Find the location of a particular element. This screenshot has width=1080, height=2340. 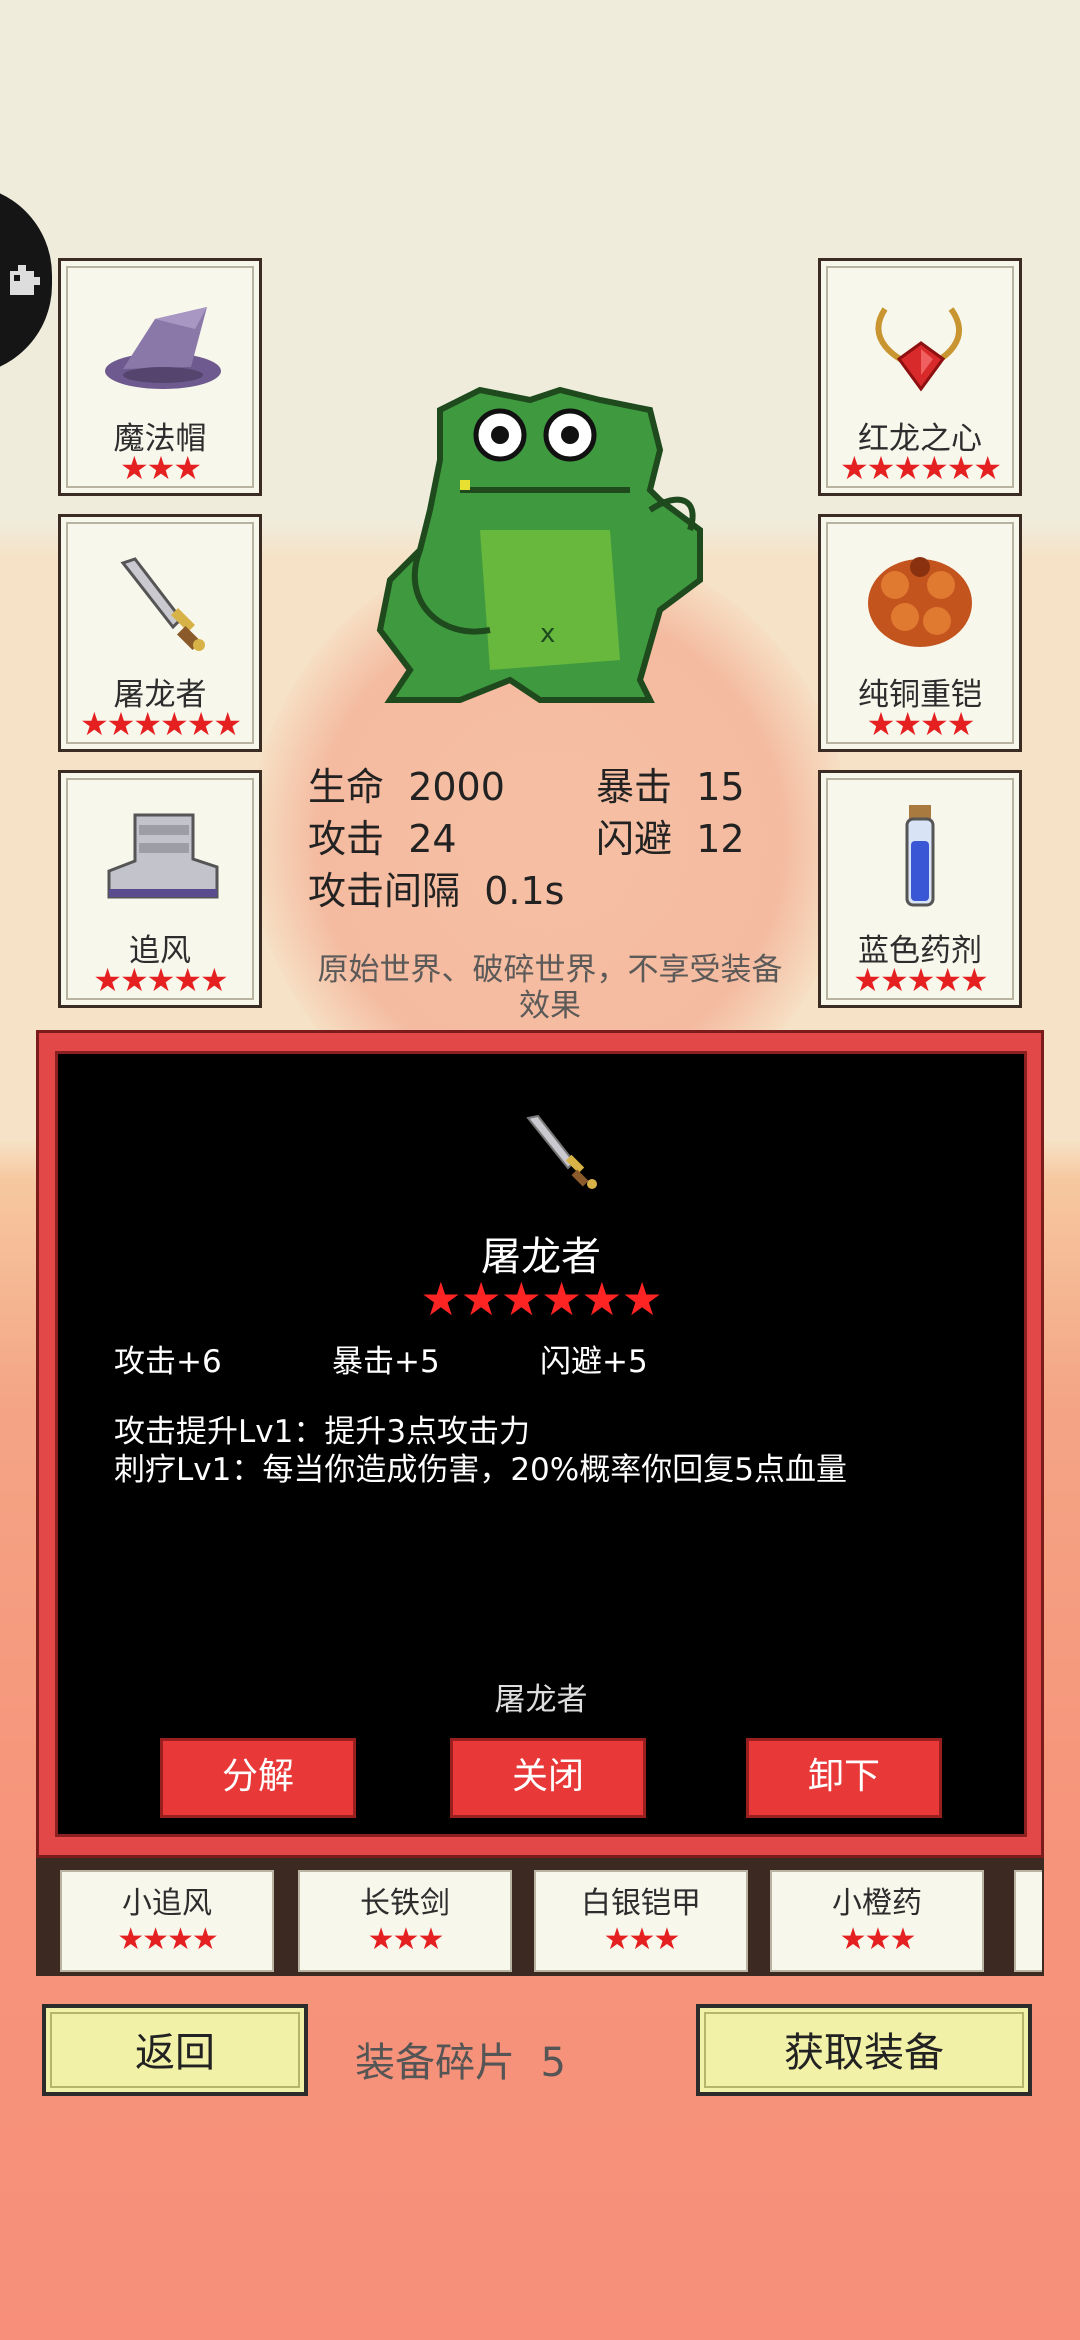

inventory-item-partial is located at coordinates (1028, 1921).